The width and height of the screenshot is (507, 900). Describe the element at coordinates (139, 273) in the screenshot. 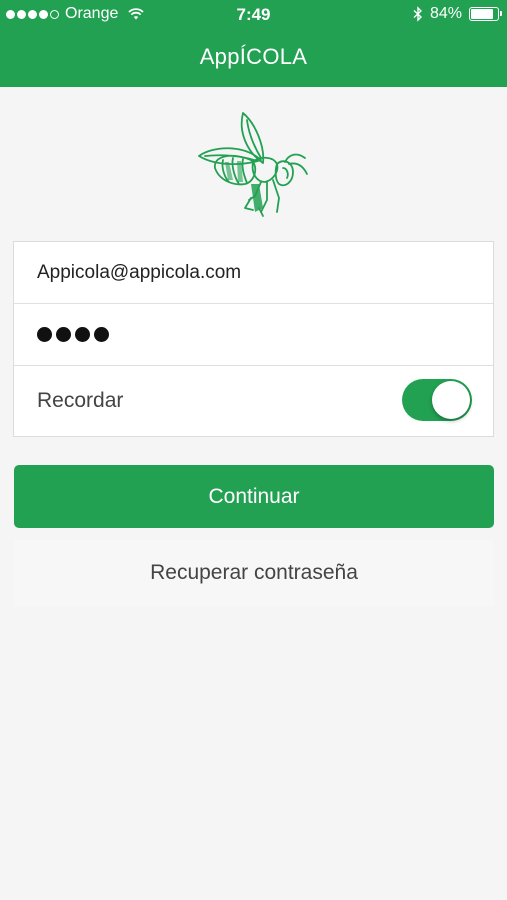

I see `email-value: Appicola@appicola.com` at that location.